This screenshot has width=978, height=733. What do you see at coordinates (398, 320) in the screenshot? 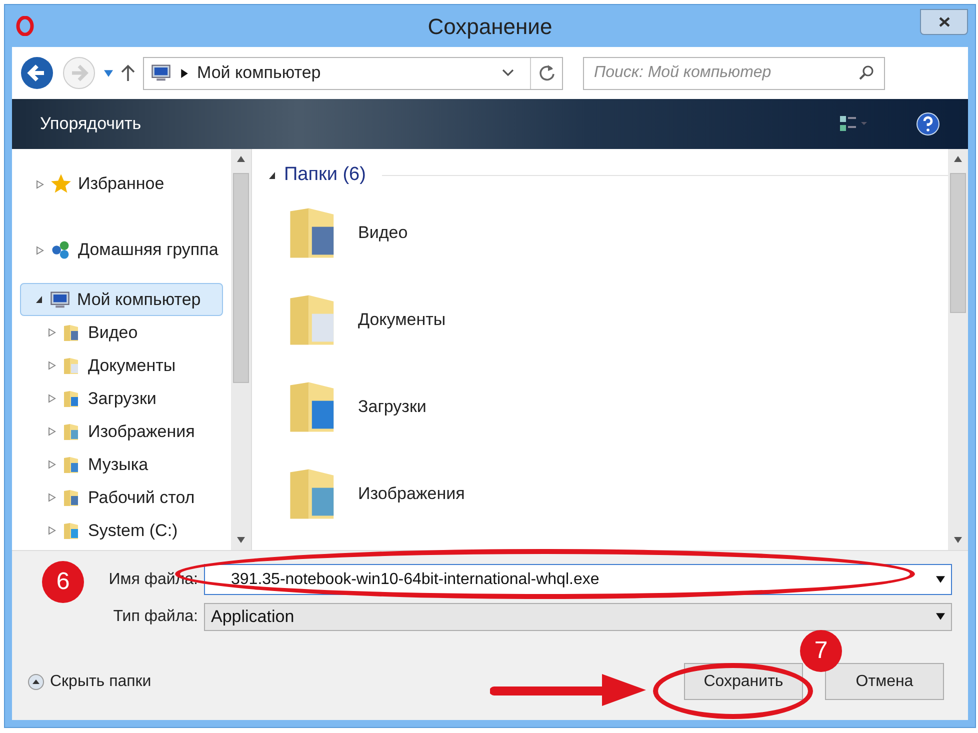
I see `folder-item: Документы` at bounding box center [398, 320].